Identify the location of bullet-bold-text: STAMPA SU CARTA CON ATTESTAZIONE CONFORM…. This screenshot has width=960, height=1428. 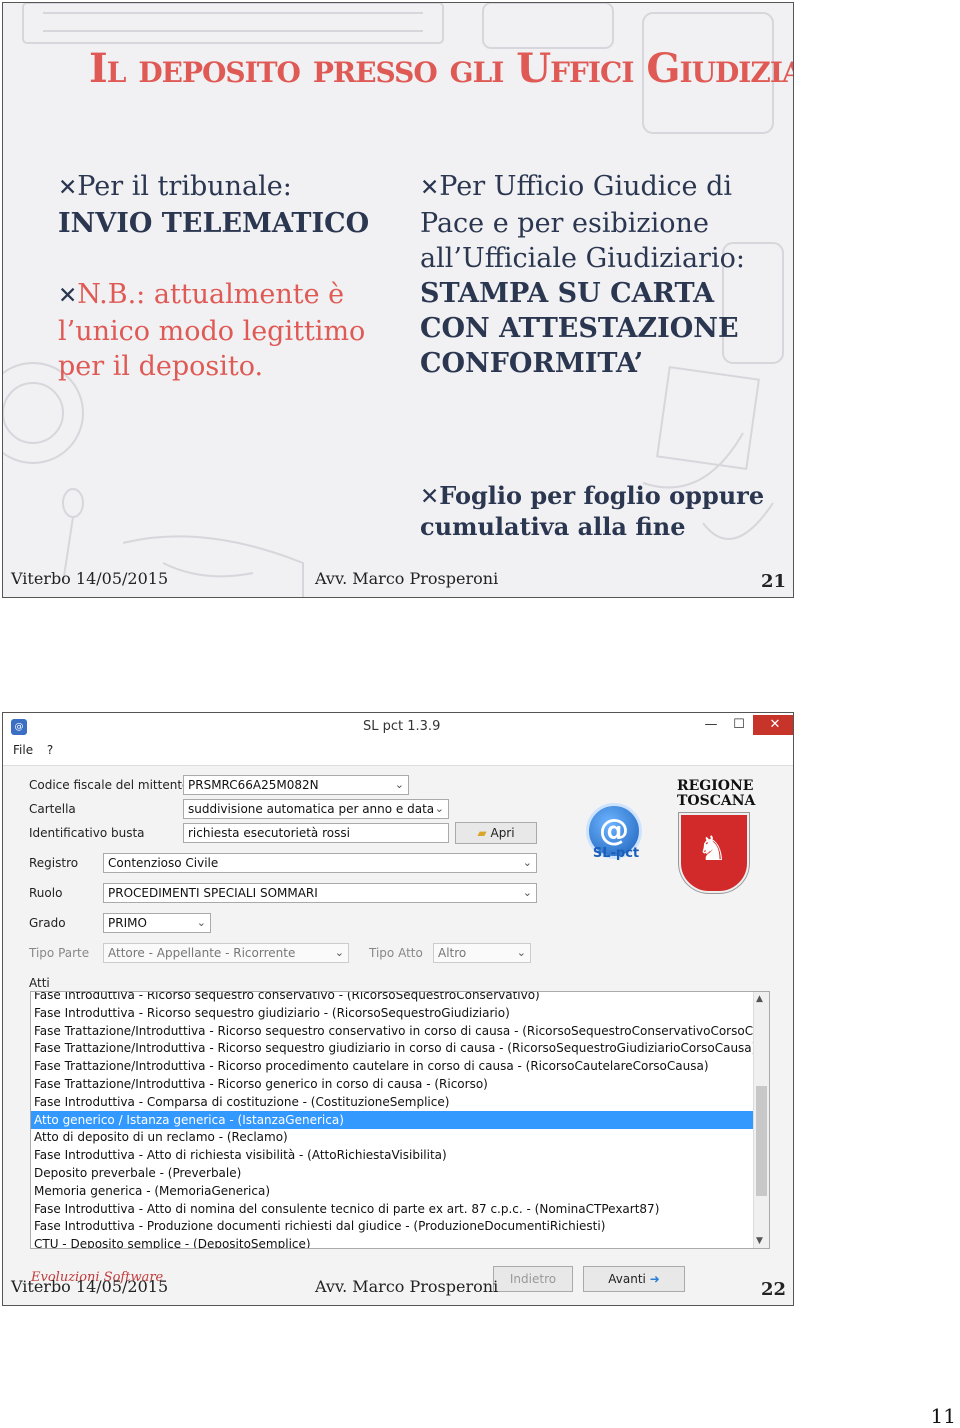
(579, 328).